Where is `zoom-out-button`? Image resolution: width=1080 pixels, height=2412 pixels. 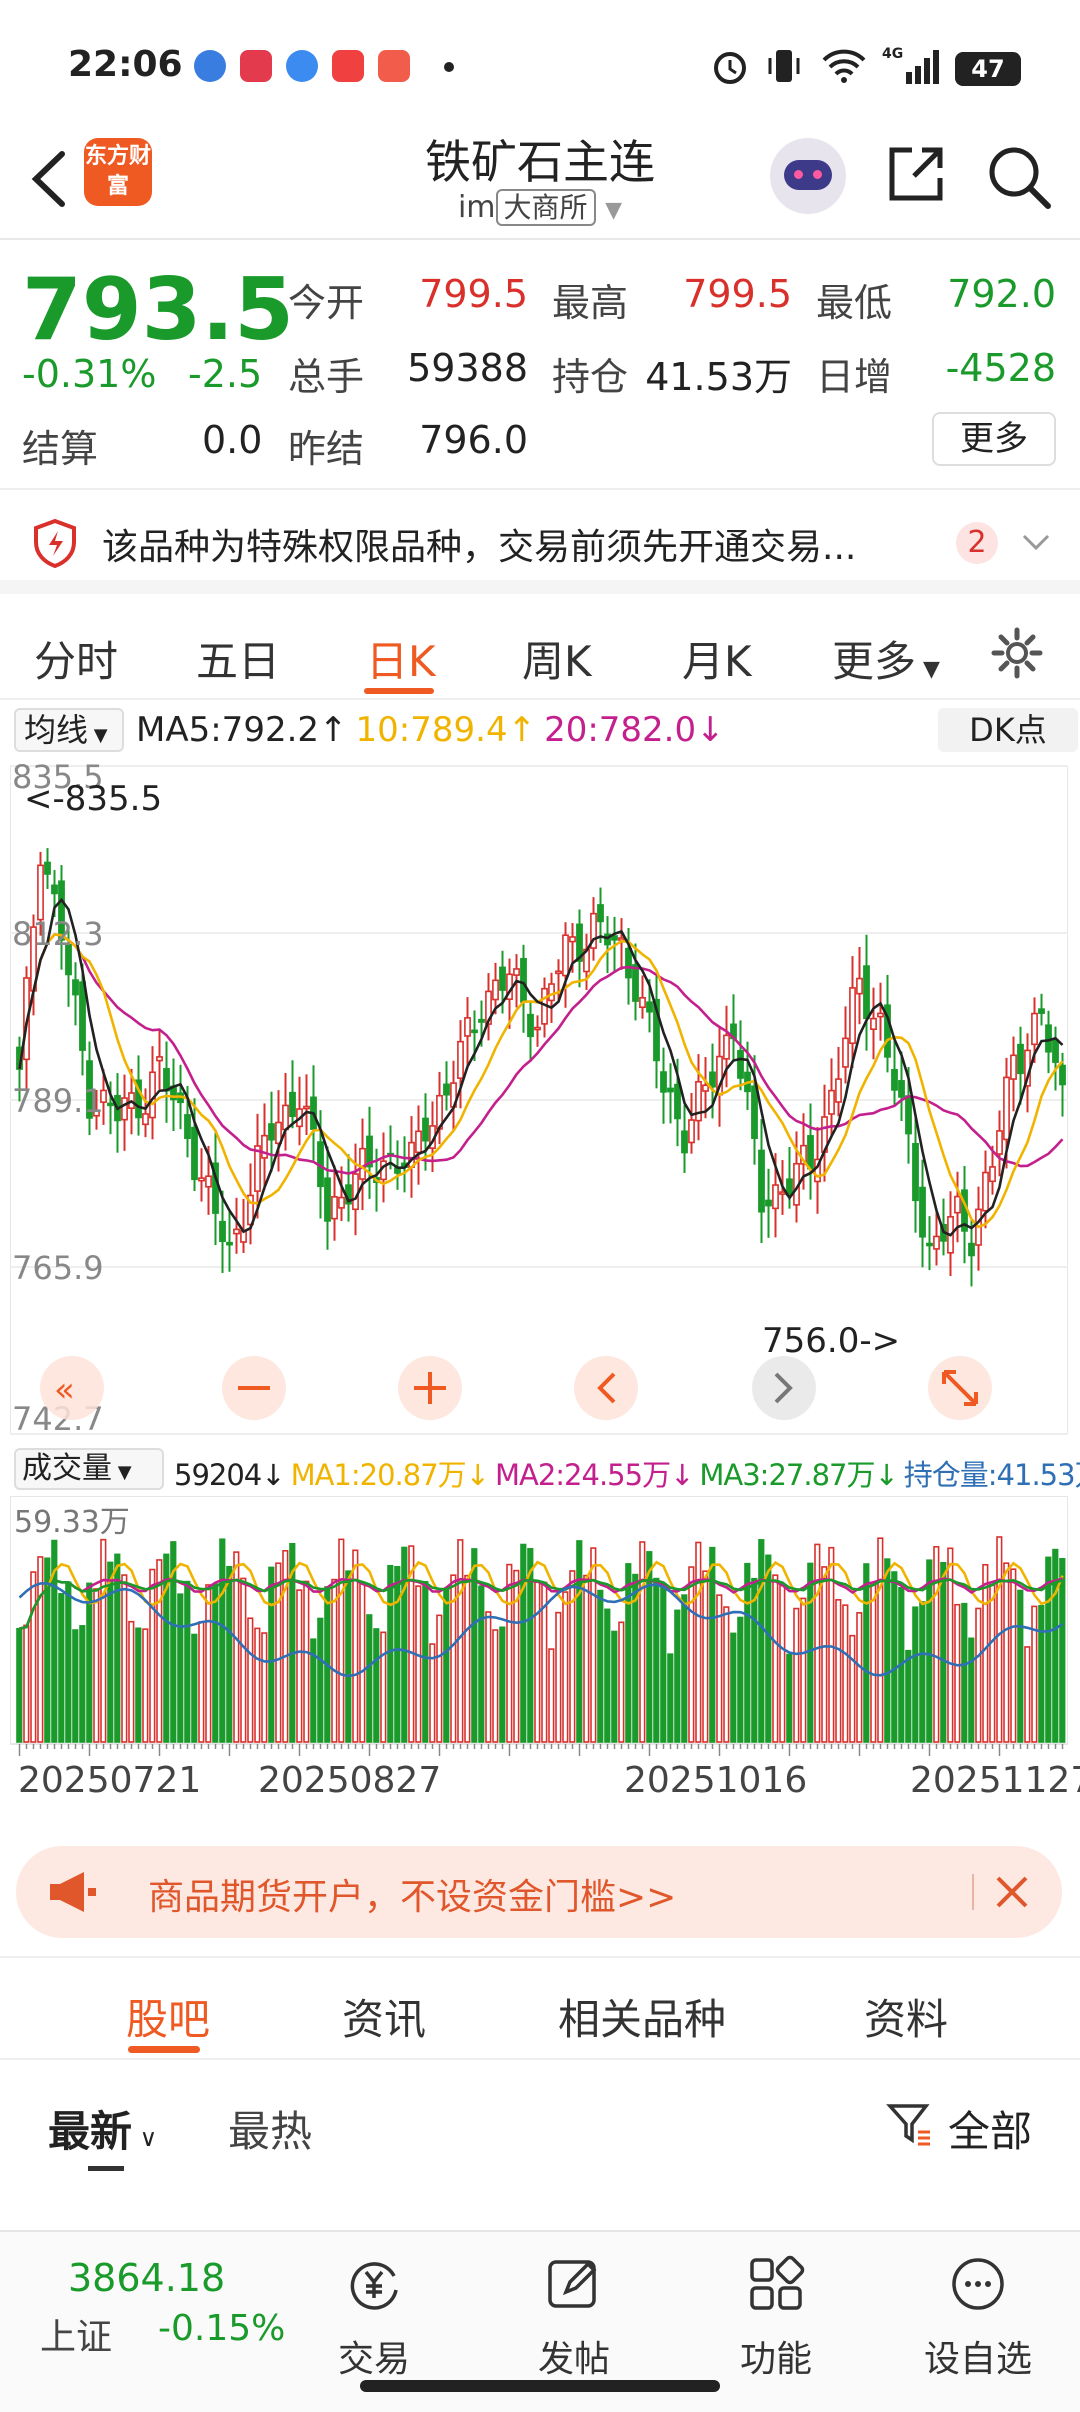
zoom-out-button is located at coordinates (254, 1388).